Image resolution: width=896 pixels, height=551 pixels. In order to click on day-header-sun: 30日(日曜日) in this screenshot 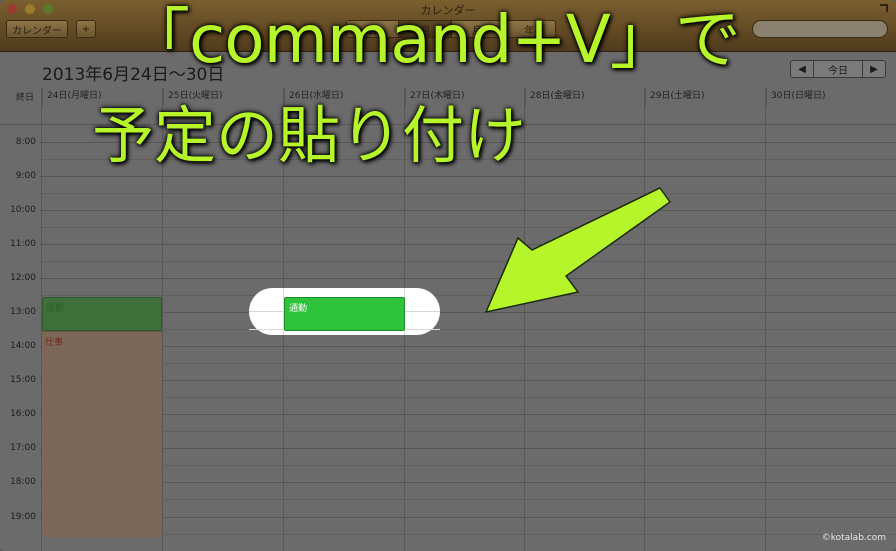, I will do `click(826, 97)`.